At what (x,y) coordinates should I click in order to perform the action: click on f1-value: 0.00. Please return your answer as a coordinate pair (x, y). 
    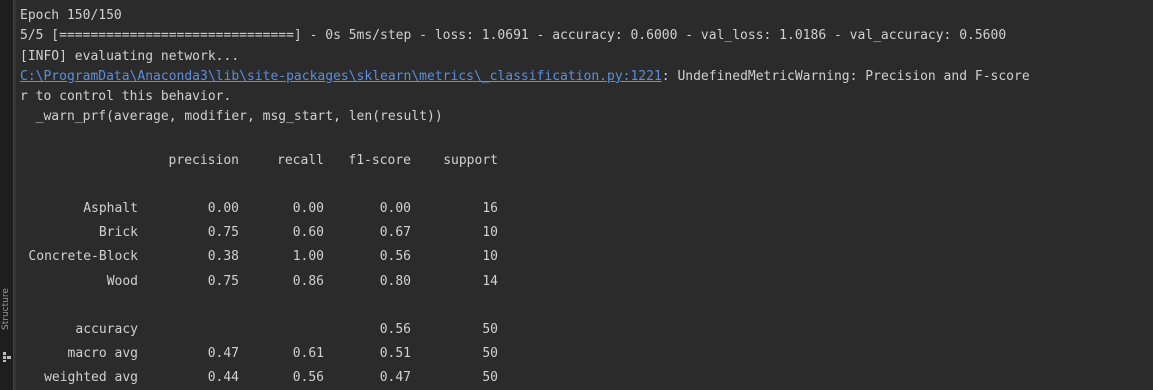
    Looking at the image, I should click on (395, 208).